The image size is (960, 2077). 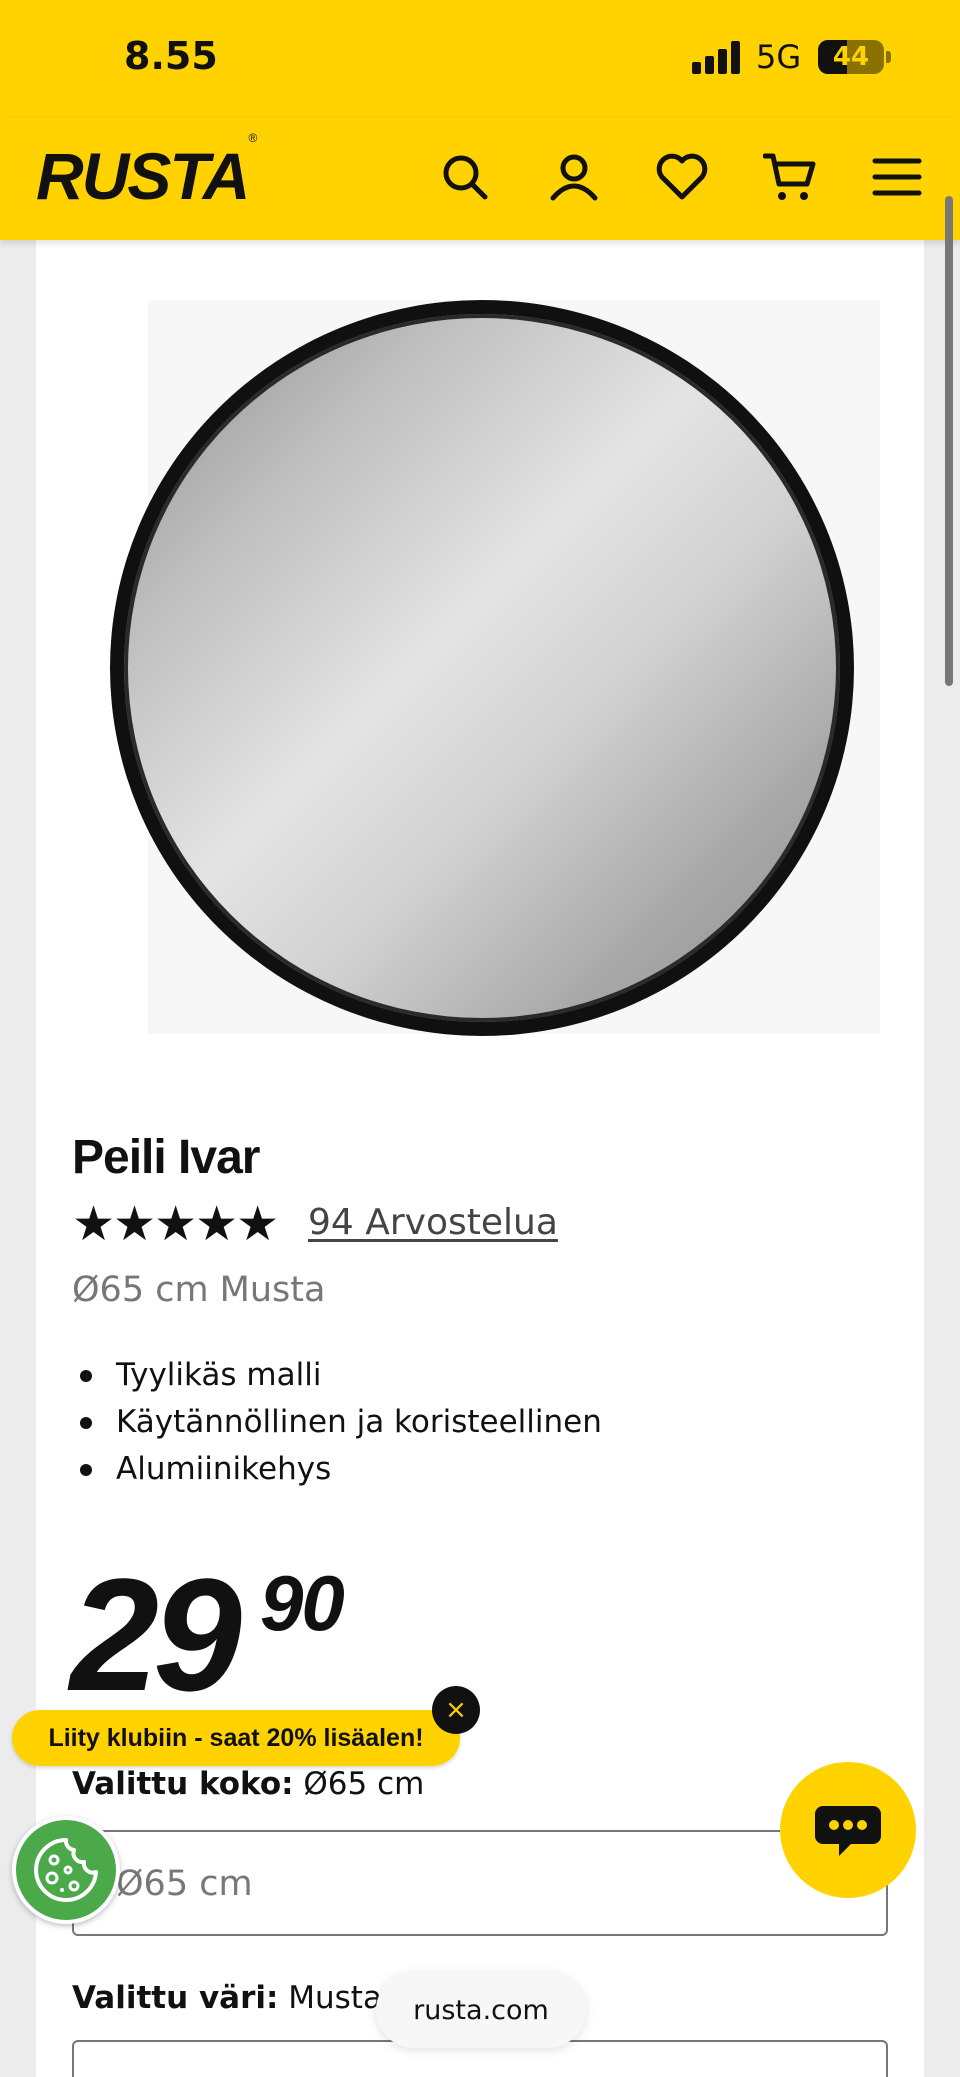 What do you see at coordinates (790, 177) in the screenshot?
I see `cart-icon` at bounding box center [790, 177].